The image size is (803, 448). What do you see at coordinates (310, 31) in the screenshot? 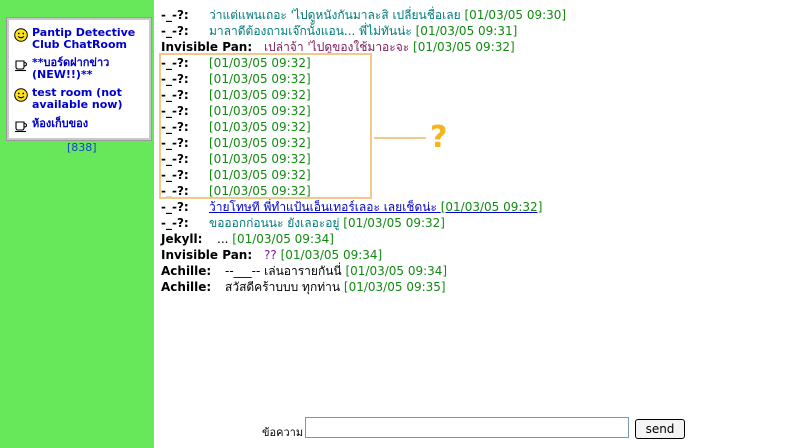
I see `message-body: มาลาดีต้องถามเจ๊กนั้งแอน... พี่ไม่ทันน่ะ` at bounding box center [310, 31].